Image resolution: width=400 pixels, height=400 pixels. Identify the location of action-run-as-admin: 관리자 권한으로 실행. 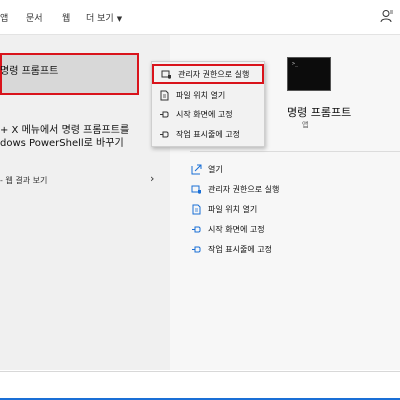
(235, 189).